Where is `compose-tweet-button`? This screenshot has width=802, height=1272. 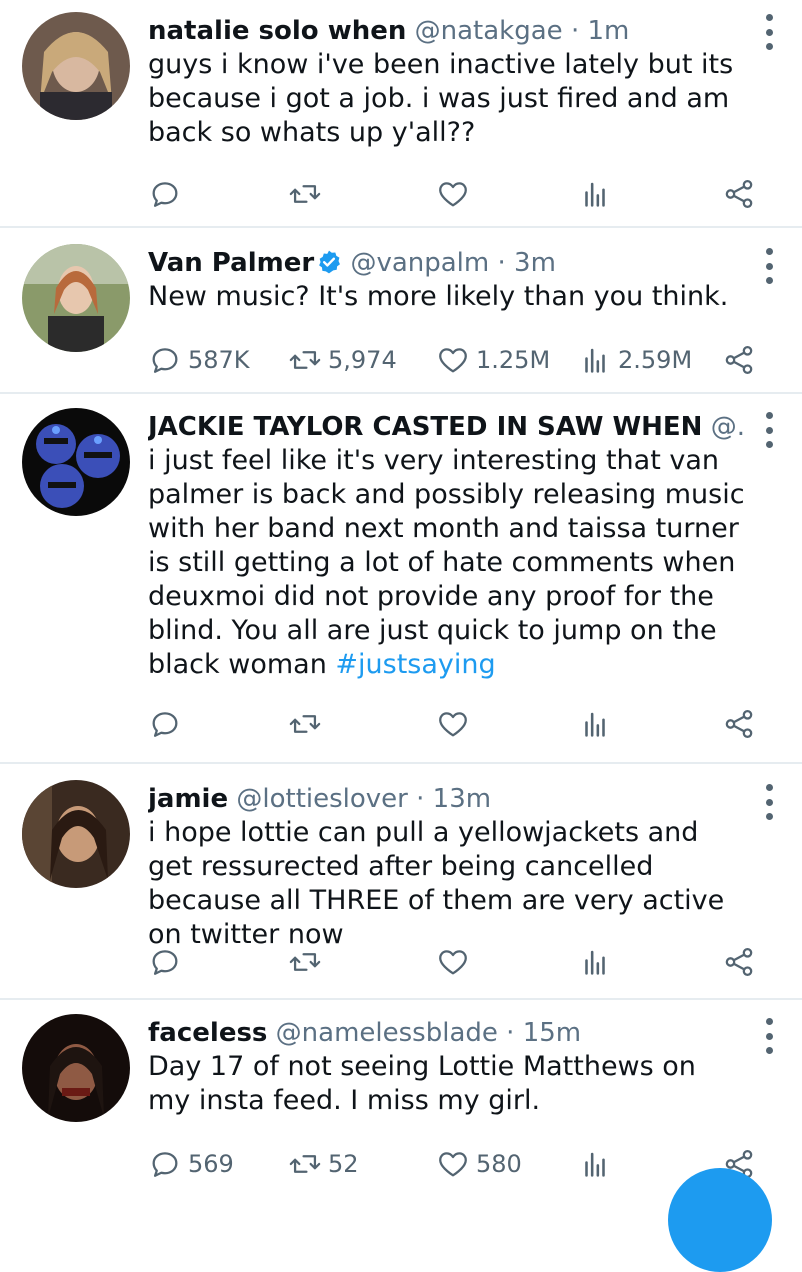 compose-tweet-button is located at coordinates (720, 1220).